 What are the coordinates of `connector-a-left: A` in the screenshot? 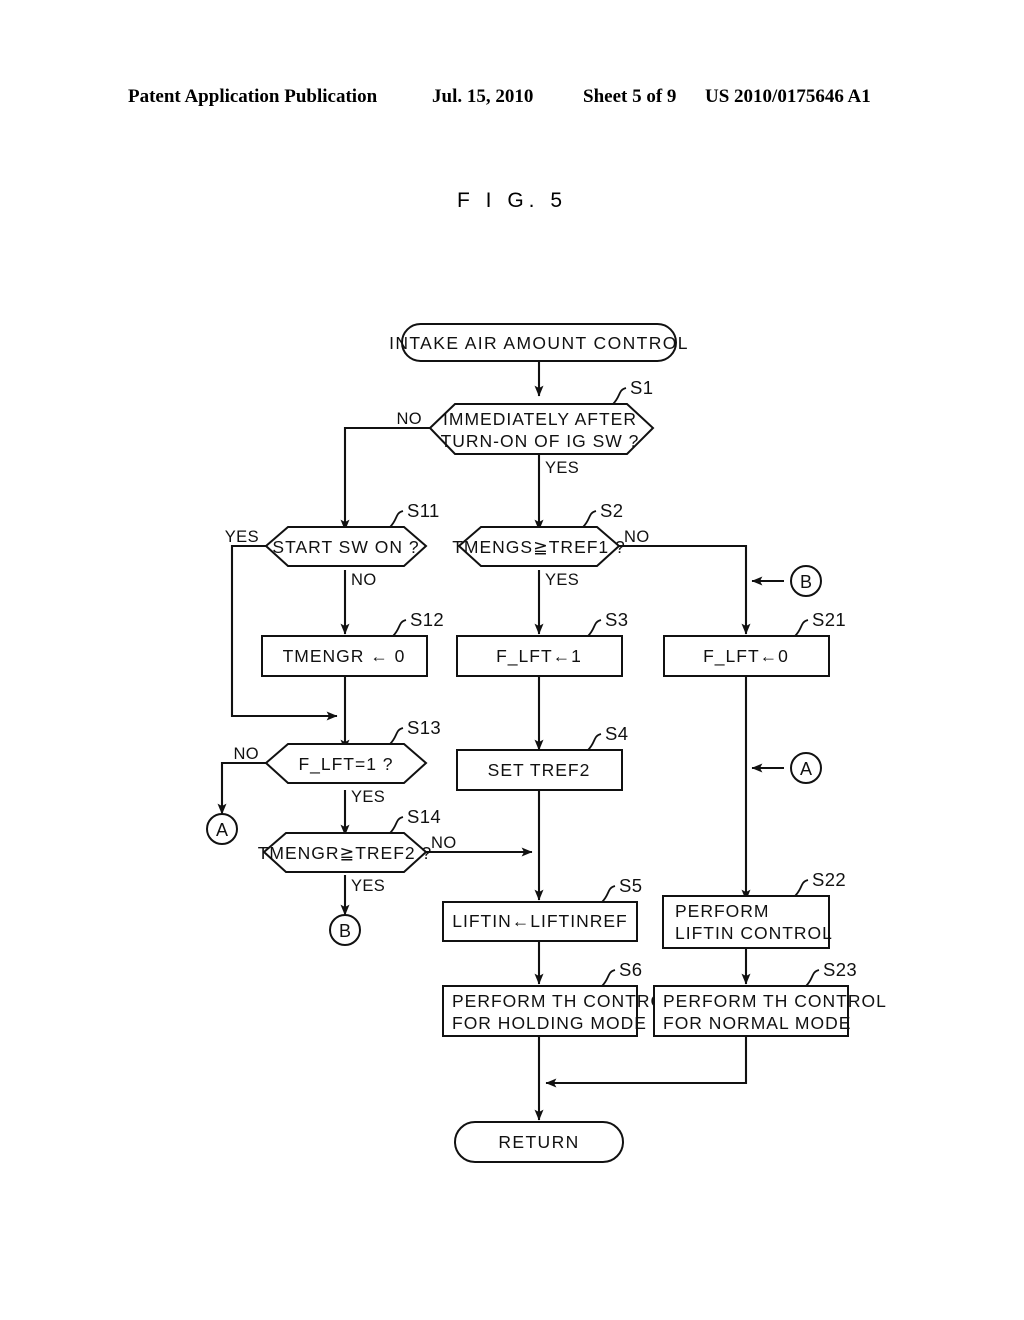 It's located at (222, 829).